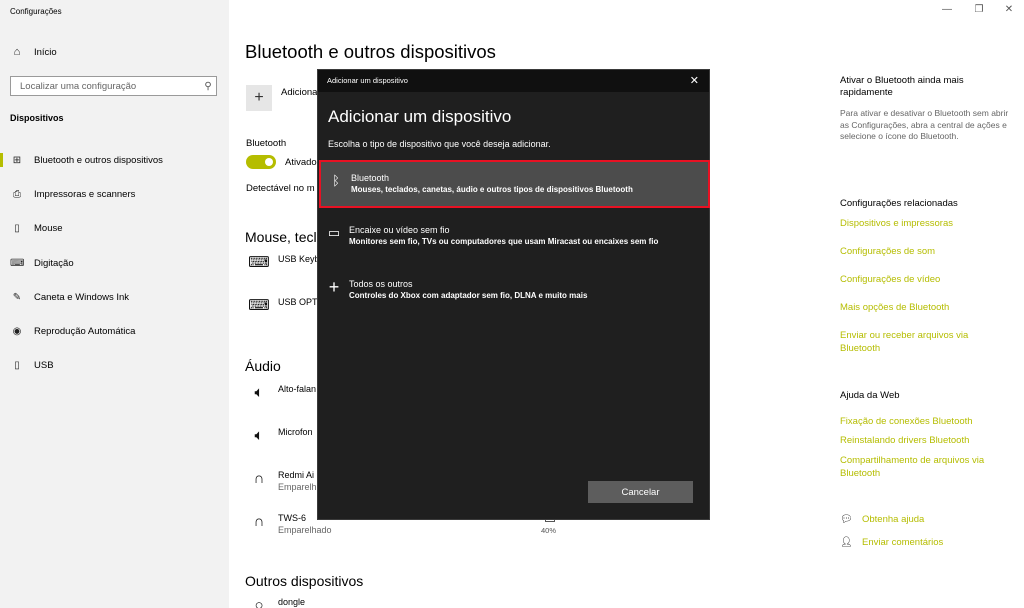 Image resolution: width=1024 pixels, height=608 pixels. What do you see at coordinates (304, 581) in the screenshot?
I see `section-heading-others: Outros dispositivos` at bounding box center [304, 581].